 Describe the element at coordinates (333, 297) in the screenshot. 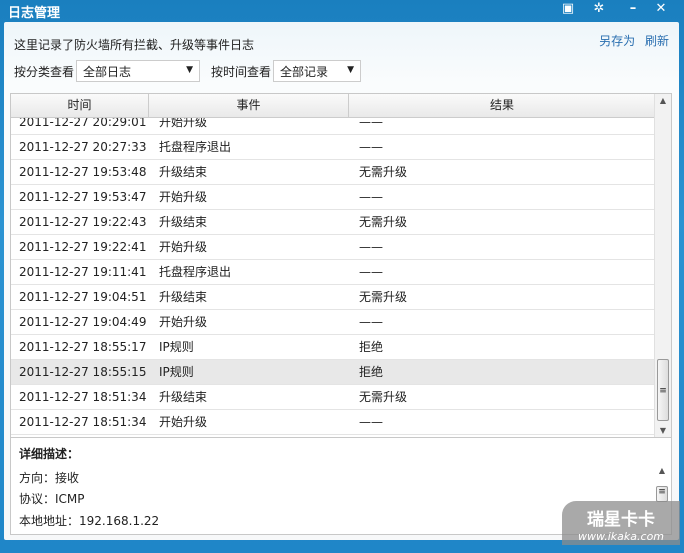

I see `table-row: 2011-12-27 19:04:51 升级结束 无需升级` at that location.